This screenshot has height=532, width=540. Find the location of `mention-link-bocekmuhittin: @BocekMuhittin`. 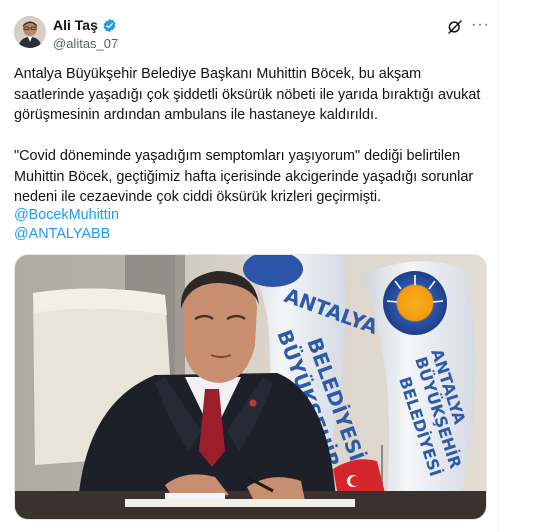

mention-link-bocekmuhittin: @BocekMuhittin is located at coordinates (66, 215).